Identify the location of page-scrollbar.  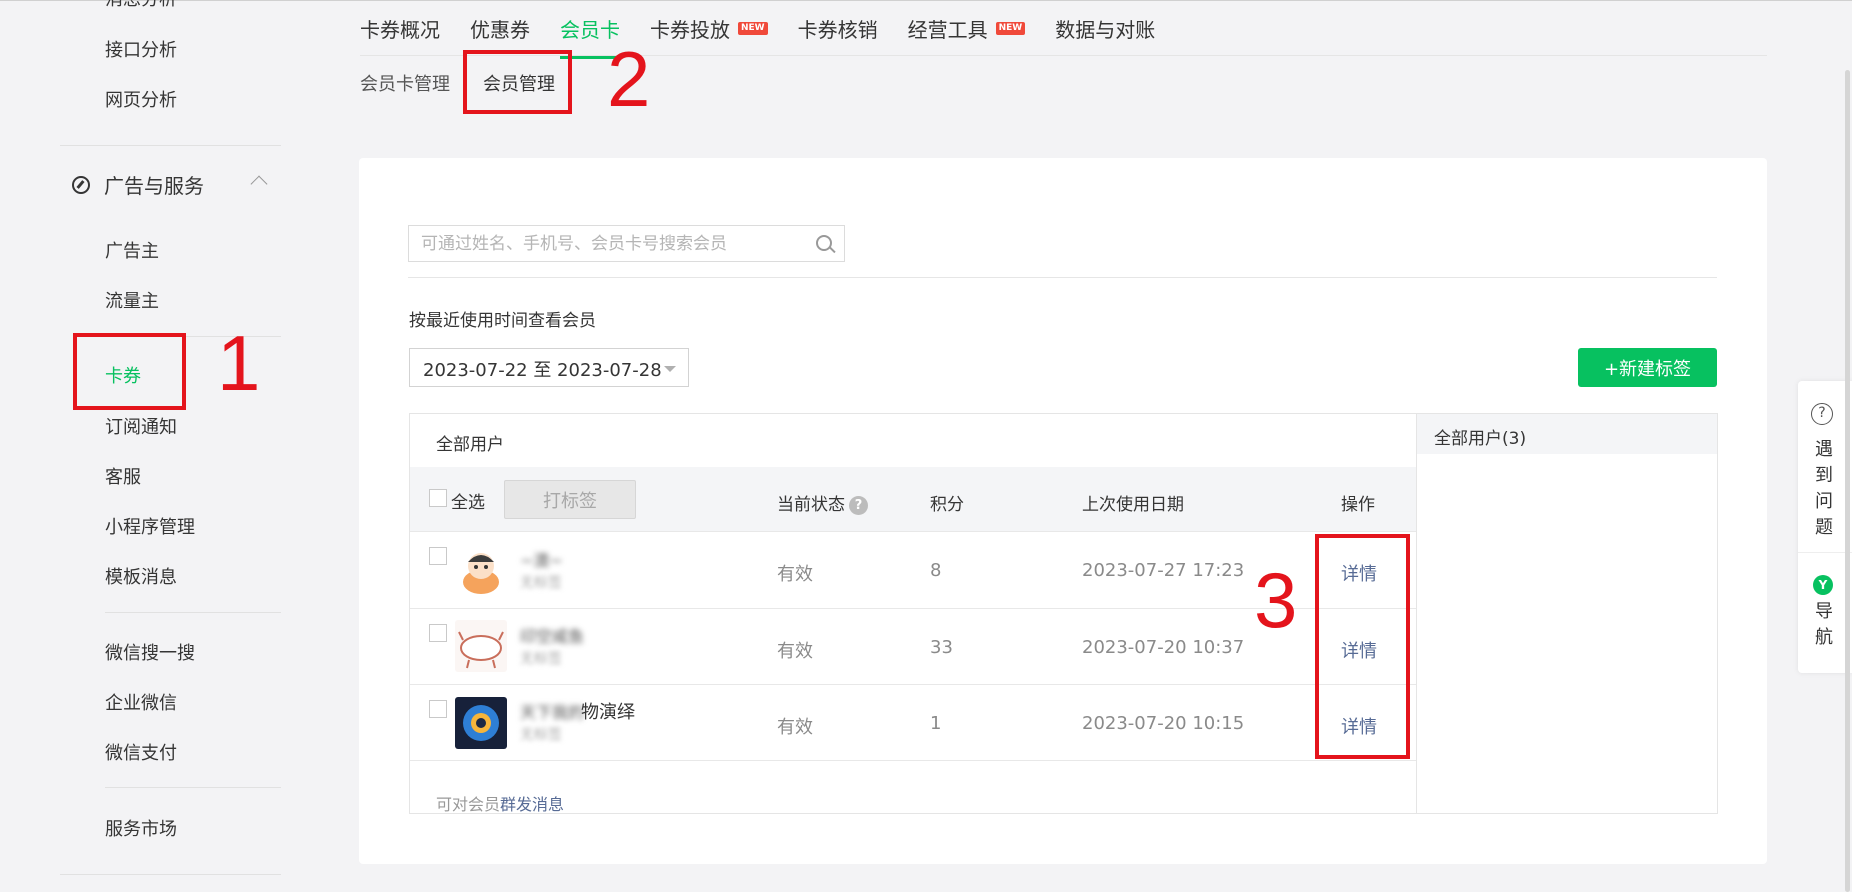
(1847, 481).